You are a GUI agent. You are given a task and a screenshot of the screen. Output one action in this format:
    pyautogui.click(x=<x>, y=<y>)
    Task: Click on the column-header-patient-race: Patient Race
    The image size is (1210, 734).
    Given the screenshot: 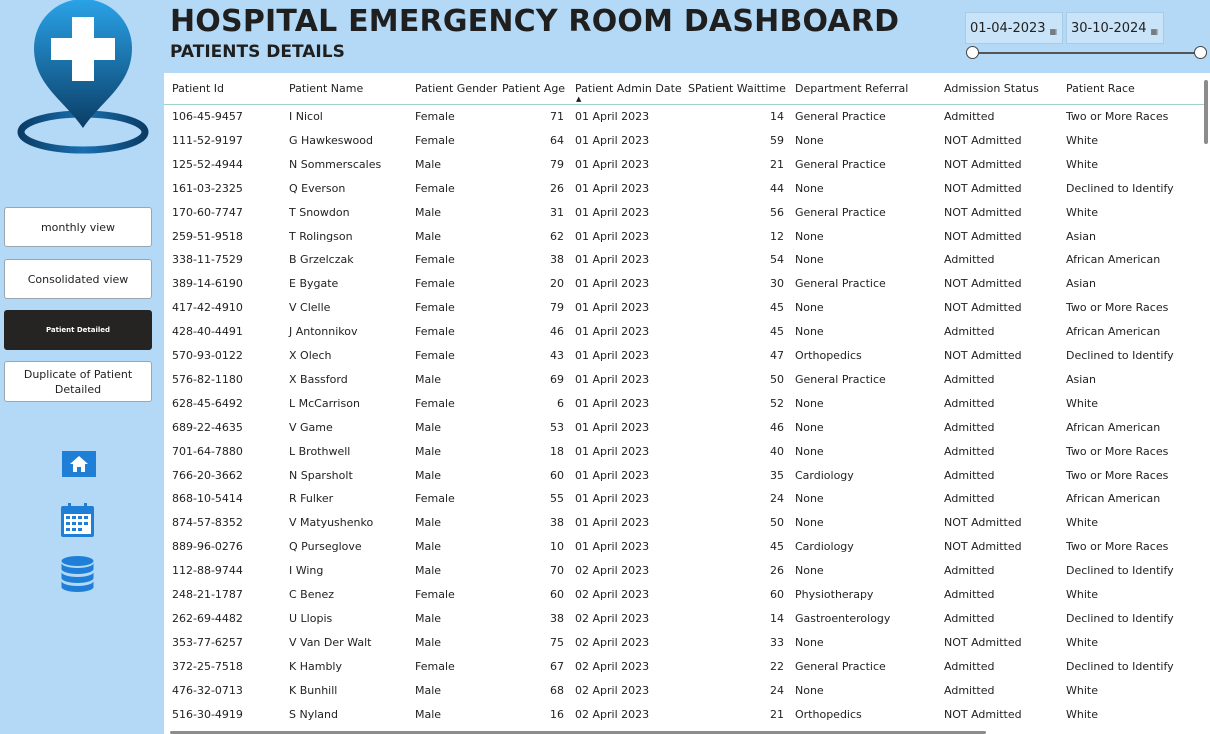 What is the action you would take?
    pyautogui.click(x=1100, y=88)
    